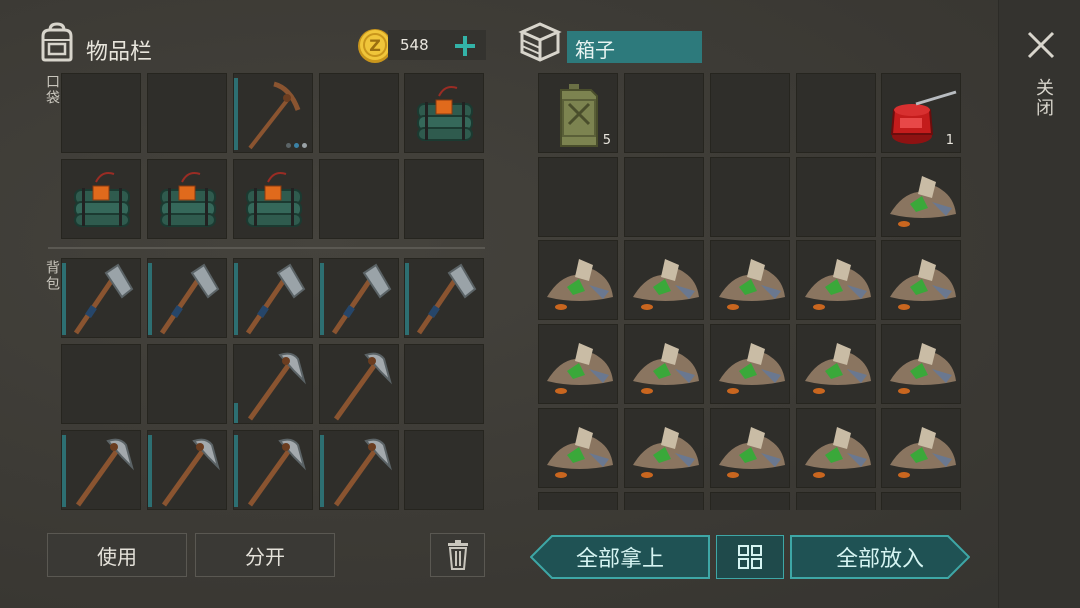 The image size is (1080, 608). I want to click on quantity-badge: 5, so click(606, 140).